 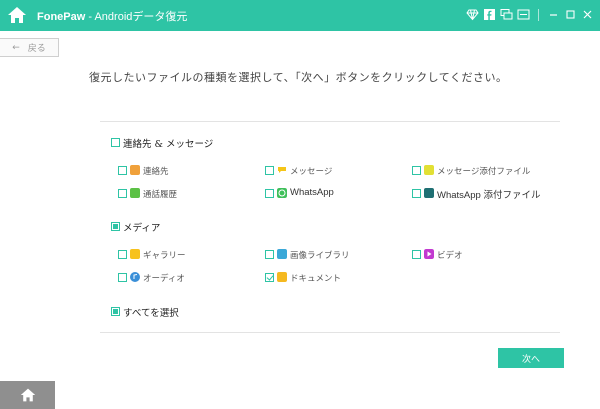 What do you see at coordinates (282, 277) in the screenshot?
I see `document-icon` at bounding box center [282, 277].